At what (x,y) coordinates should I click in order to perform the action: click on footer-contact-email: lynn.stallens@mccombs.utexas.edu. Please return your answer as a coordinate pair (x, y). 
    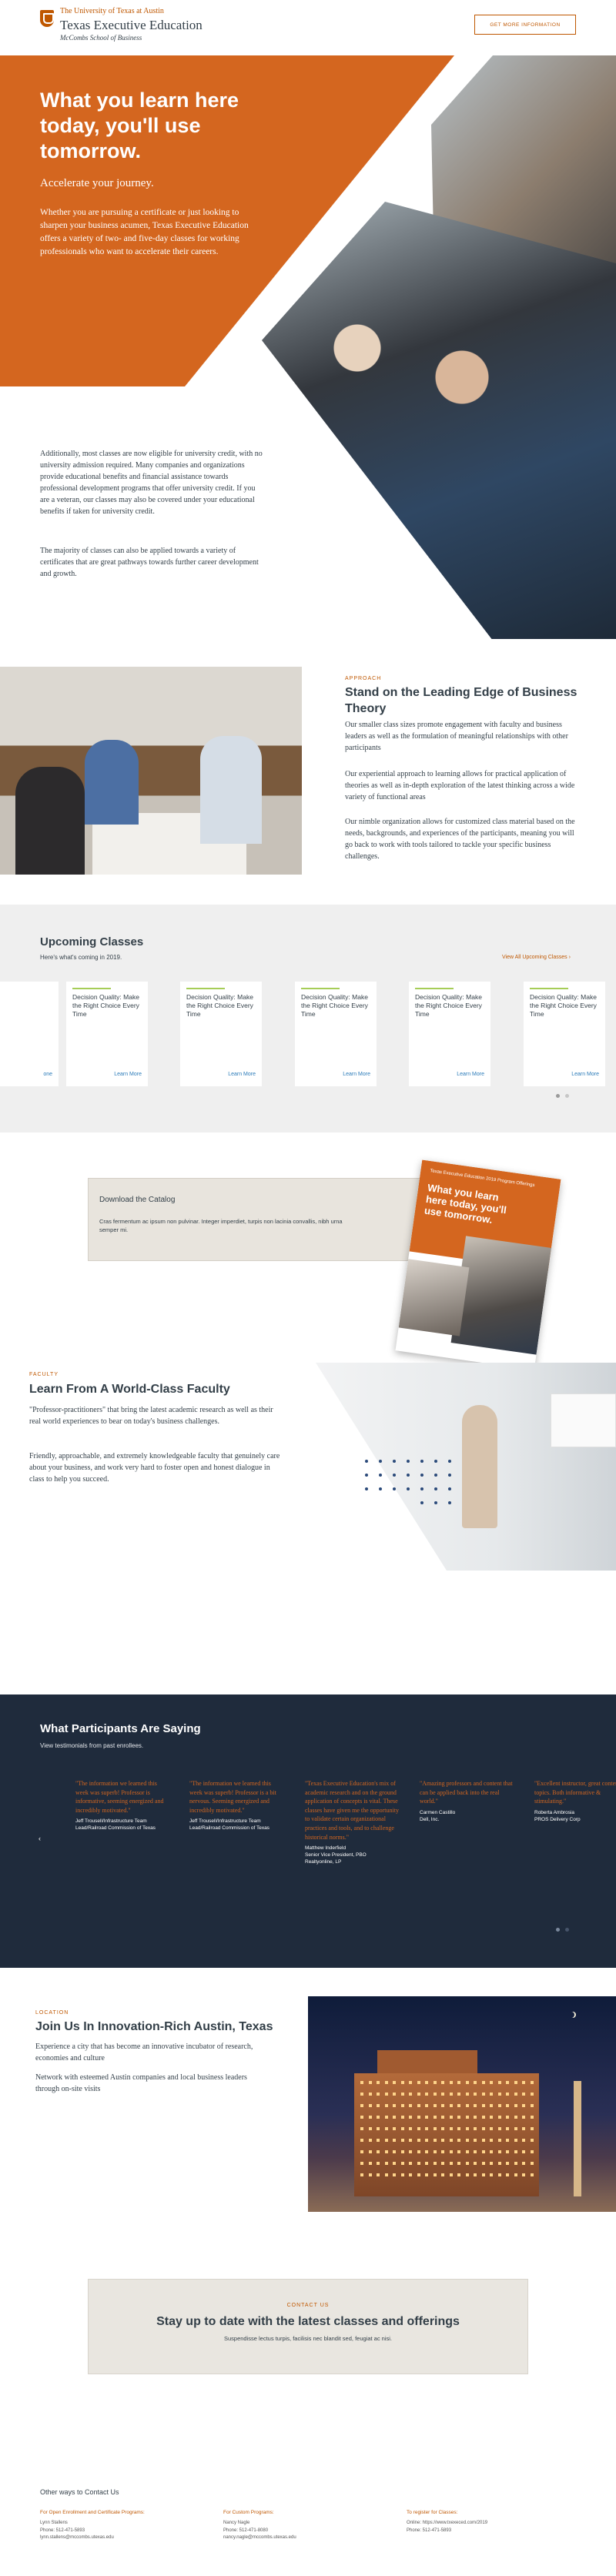
    Looking at the image, I should click on (121, 2538).